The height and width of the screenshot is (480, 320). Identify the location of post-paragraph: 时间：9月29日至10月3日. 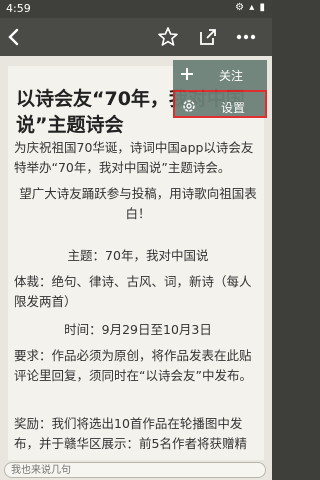
(138, 329).